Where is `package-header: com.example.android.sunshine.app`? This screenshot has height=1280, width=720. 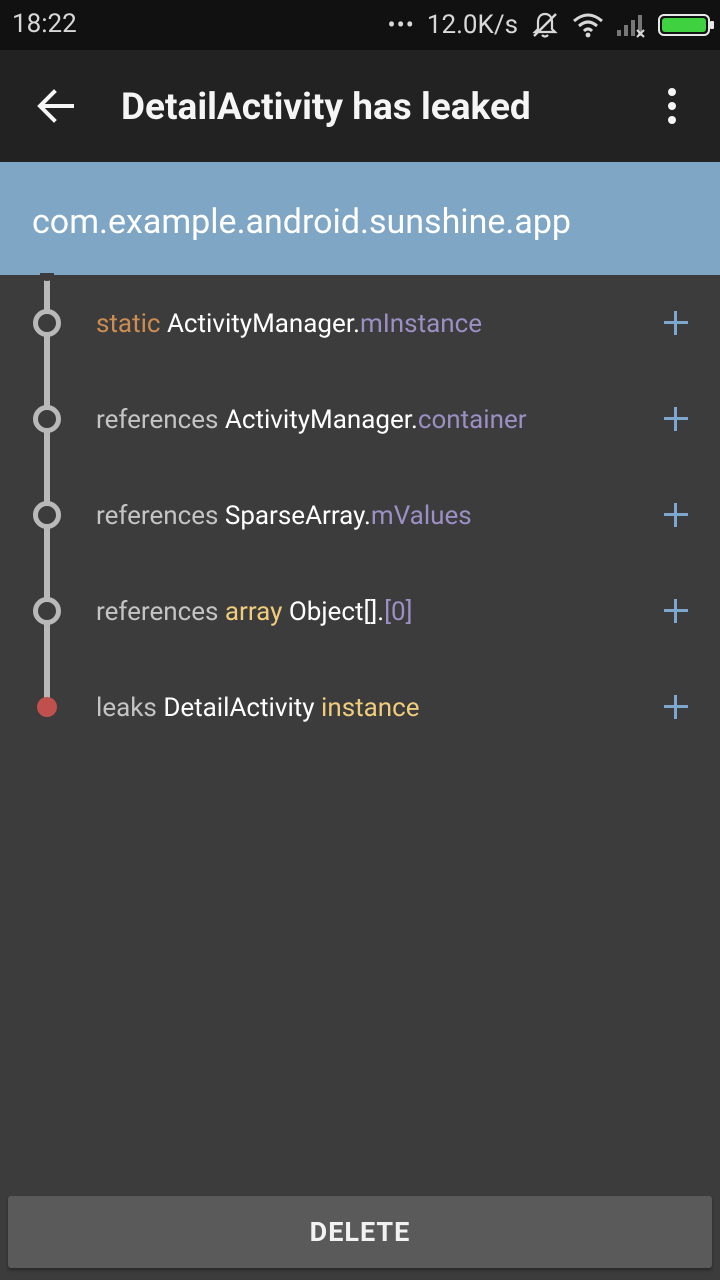
package-header: com.example.android.sunshine.app is located at coordinates (360, 218).